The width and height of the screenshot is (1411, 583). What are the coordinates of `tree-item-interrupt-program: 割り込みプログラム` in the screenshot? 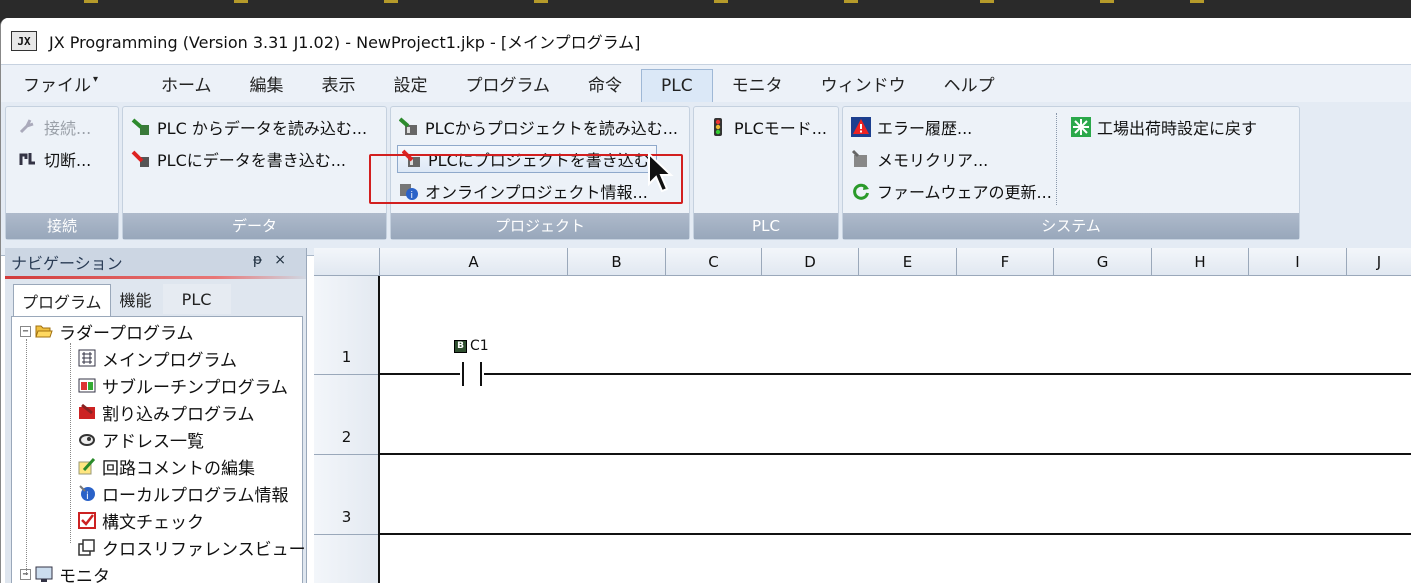 It's located at (166, 412).